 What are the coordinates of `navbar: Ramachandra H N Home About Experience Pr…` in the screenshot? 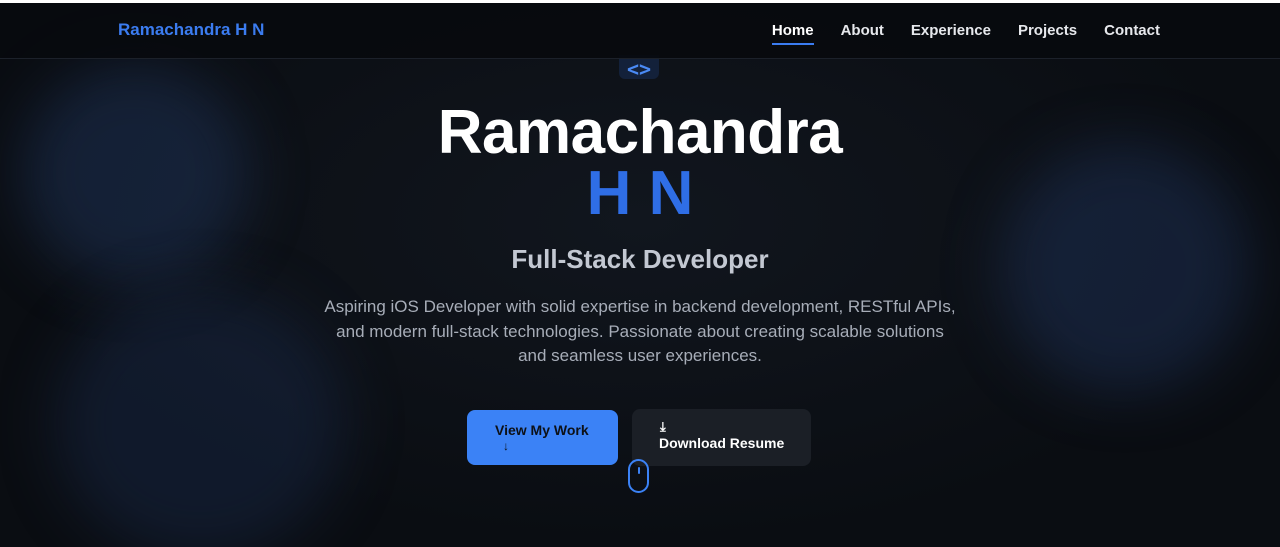 It's located at (640, 31).